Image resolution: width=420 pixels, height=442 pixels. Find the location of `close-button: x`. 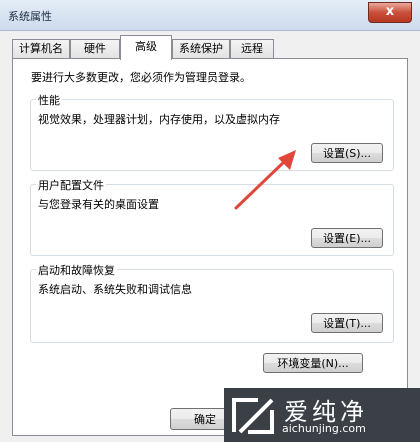

close-button: x is located at coordinates (390, 12).